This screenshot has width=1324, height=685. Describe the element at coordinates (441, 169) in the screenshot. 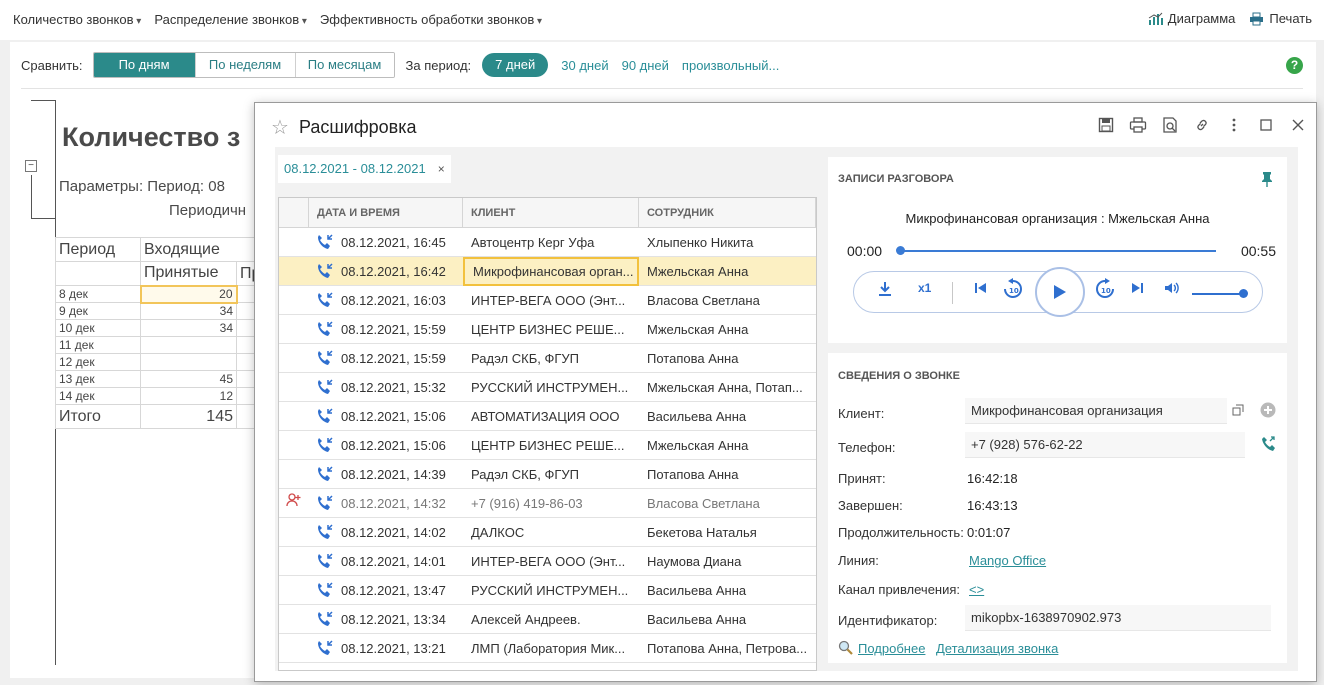

I see `chip-close-icon: ×` at that location.